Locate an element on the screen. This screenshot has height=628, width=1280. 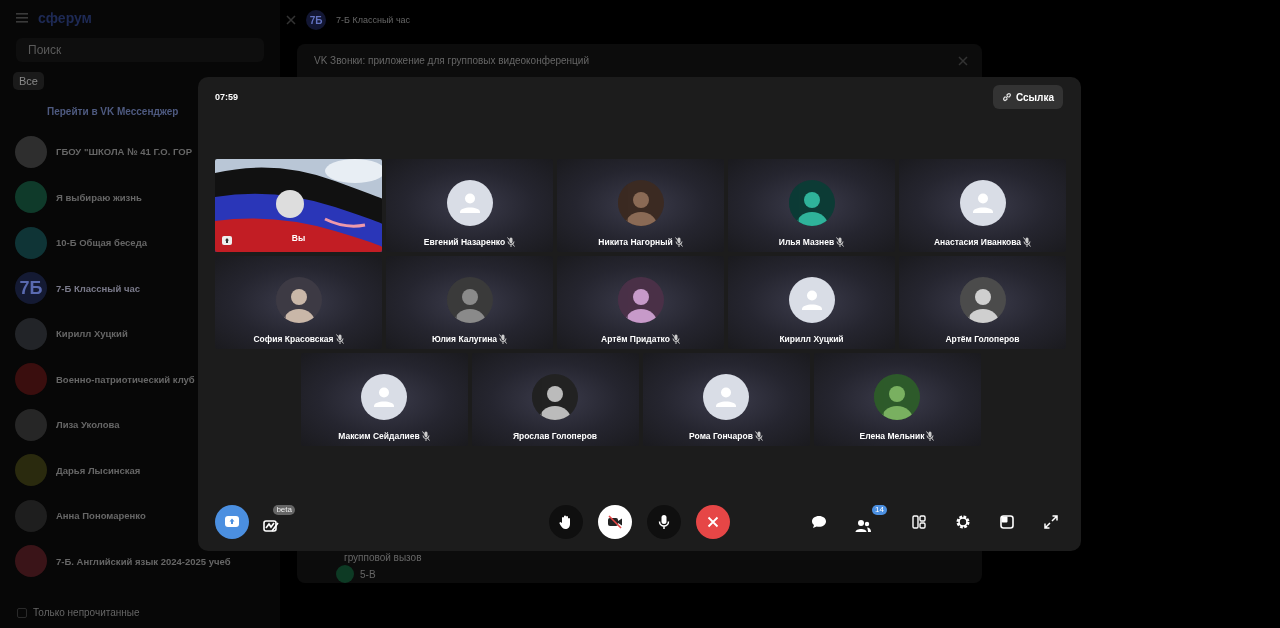
chat-item: 7Б 7-Б Классный час is located at coordinates (76, 288).